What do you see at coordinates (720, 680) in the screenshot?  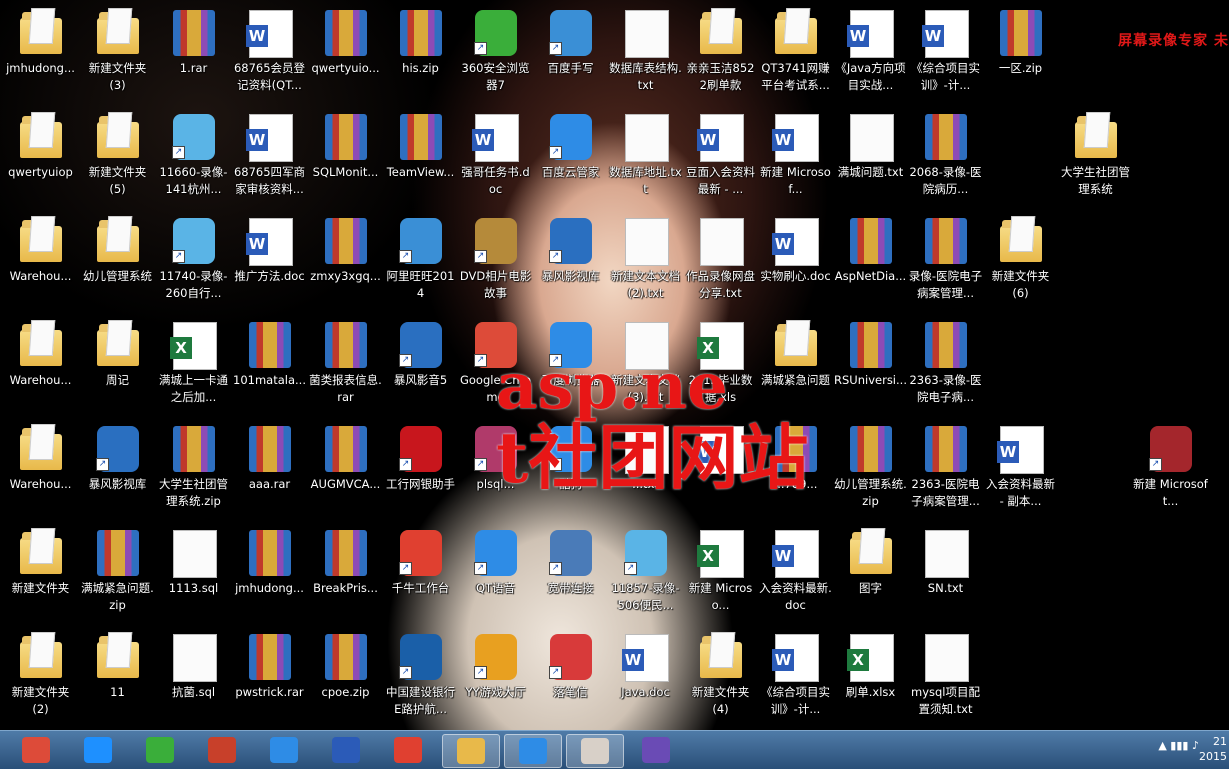 I see `desktop-icon: 新建文件夹 (4)` at bounding box center [720, 680].